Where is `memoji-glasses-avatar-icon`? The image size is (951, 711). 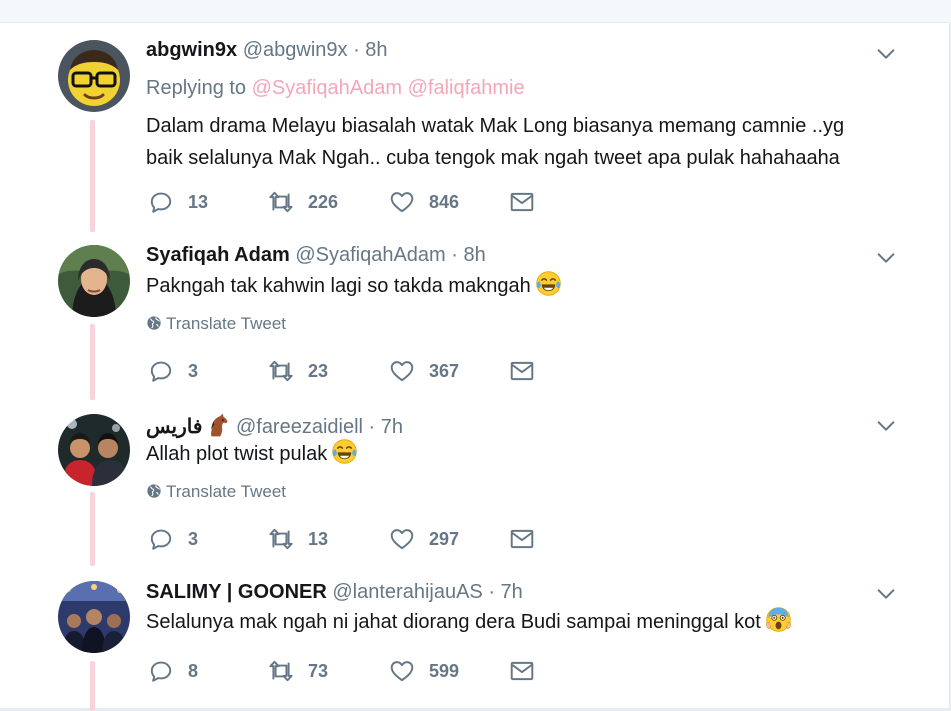 memoji-glasses-avatar-icon is located at coordinates (94, 76).